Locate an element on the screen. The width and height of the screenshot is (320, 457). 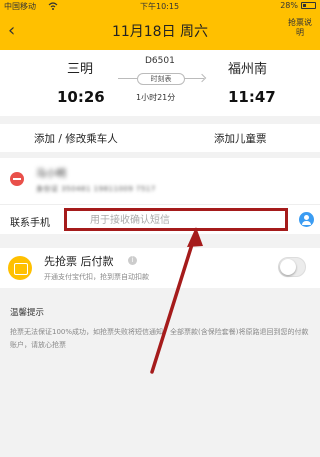
passenger-name: 马小明 is located at coordinates (51, 174).